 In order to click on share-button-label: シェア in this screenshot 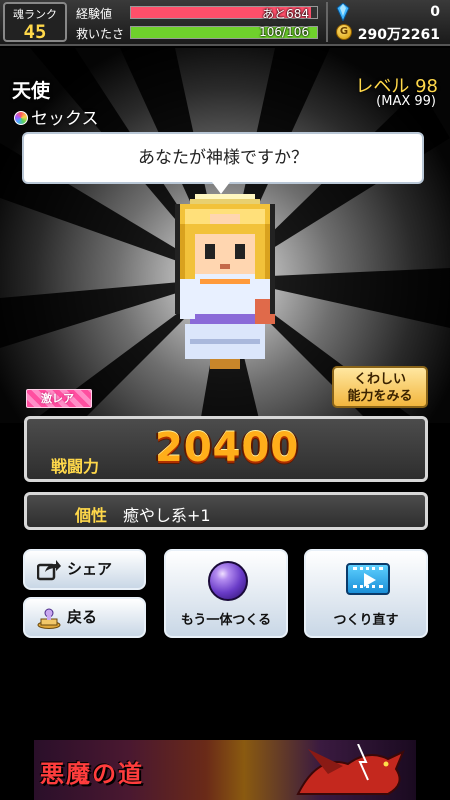, I will do `click(90, 569)`.